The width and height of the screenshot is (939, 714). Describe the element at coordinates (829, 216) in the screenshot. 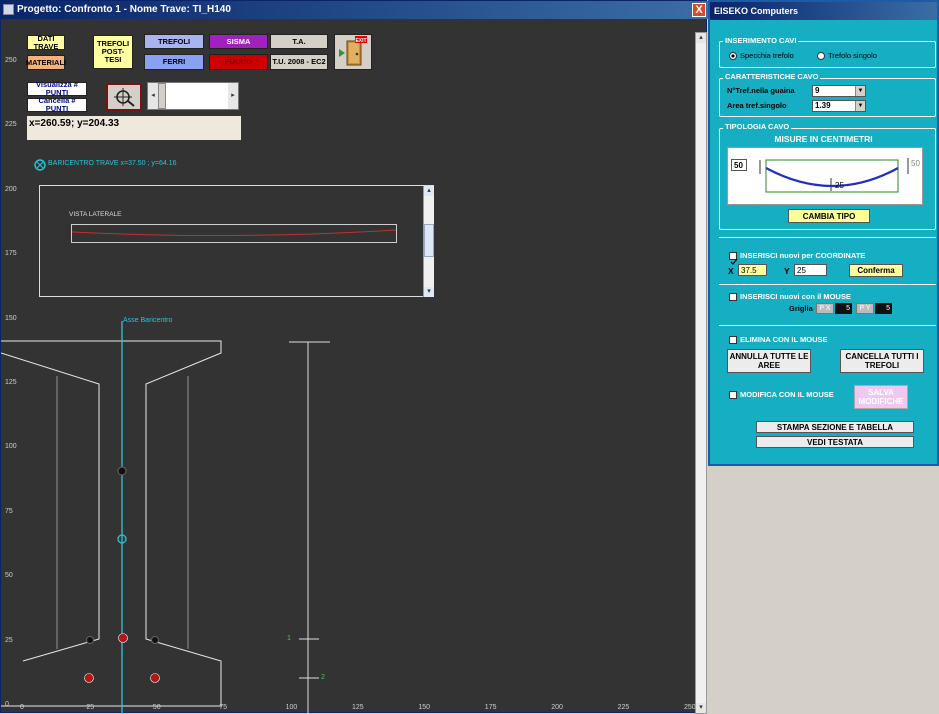

I see `cambia-tipo-button: CAMBIA TIPO` at that location.